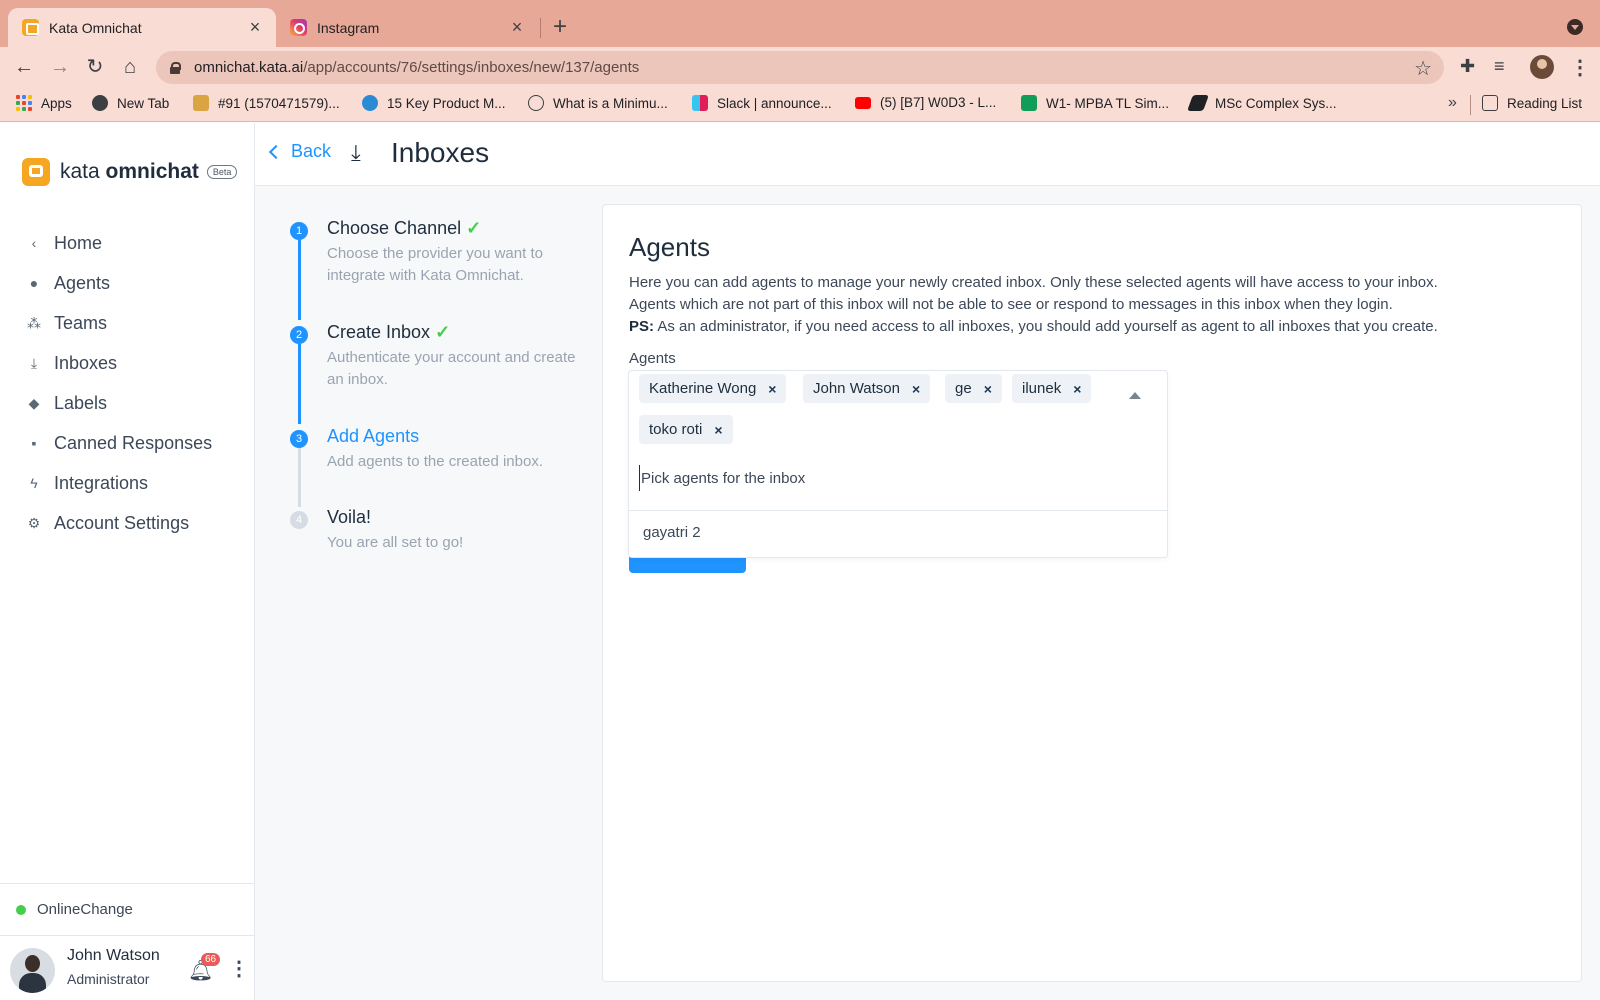 The height and width of the screenshot is (1000, 1600). I want to click on beta-badge: Beta, so click(222, 172).